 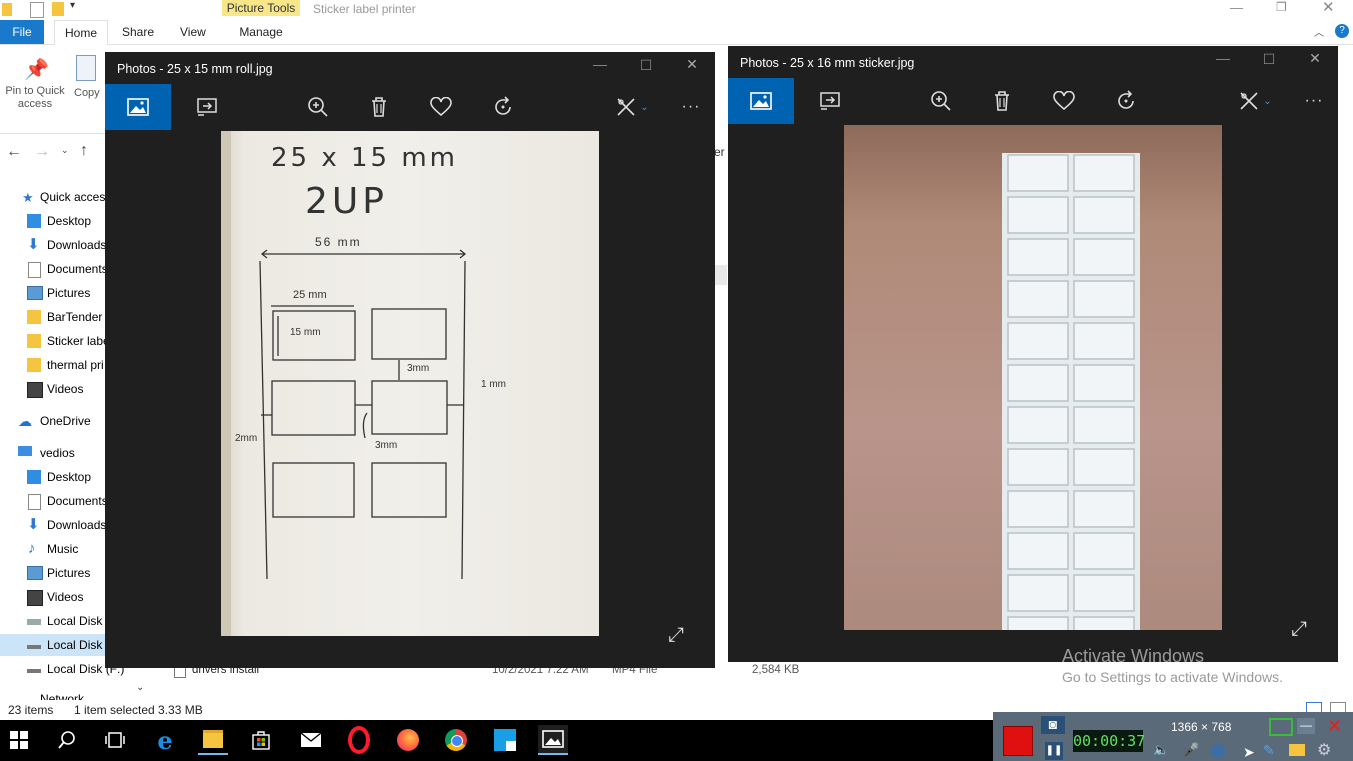 I want to click on tab-share: Share, so click(x=138, y=32).